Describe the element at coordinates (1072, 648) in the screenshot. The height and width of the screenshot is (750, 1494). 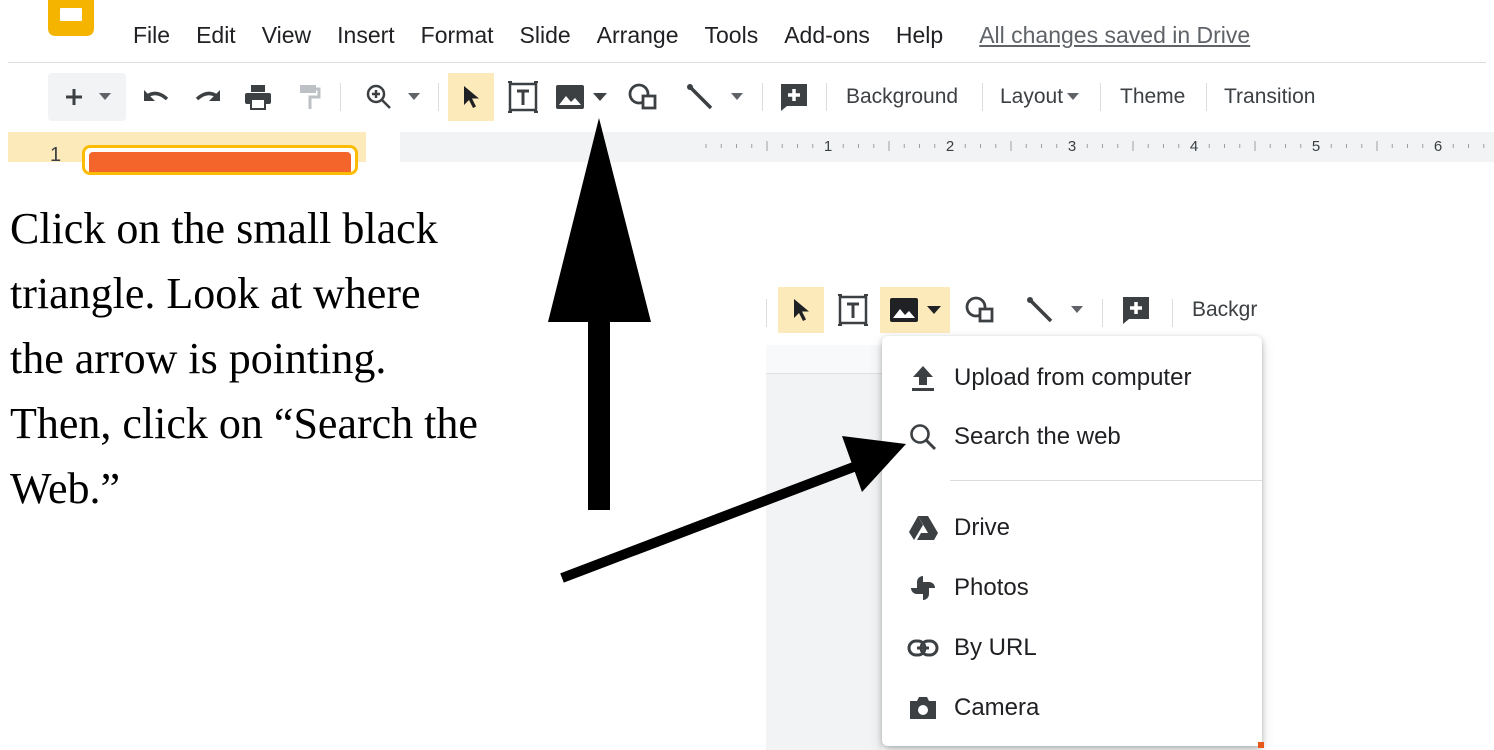
I see `menu-item-by-url: By URL` at that location.